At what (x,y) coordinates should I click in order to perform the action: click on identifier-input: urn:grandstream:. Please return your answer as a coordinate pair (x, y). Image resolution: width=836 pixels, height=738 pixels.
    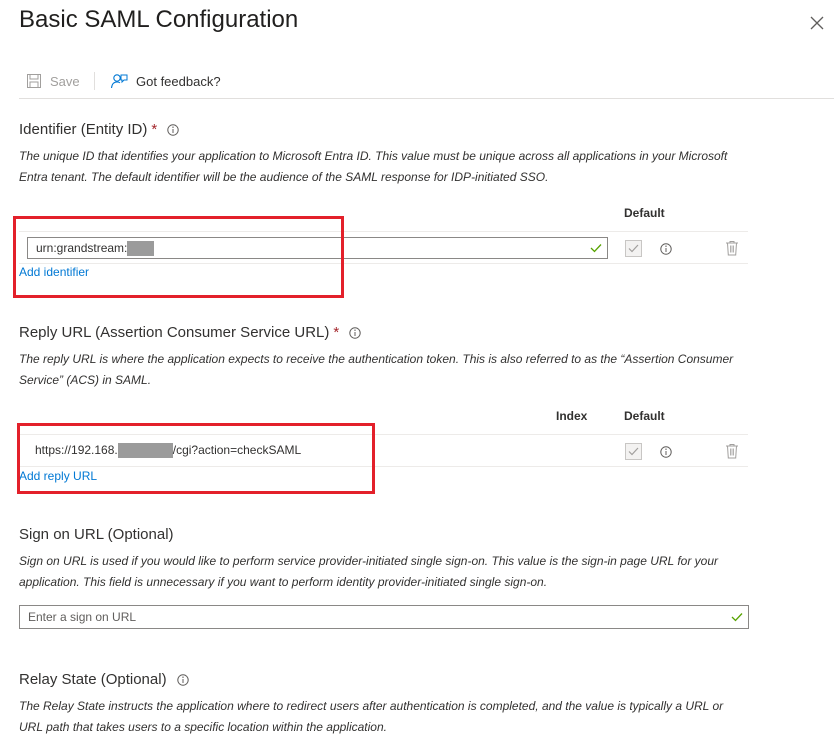
    Looking at the image, I should click on (317, 248).